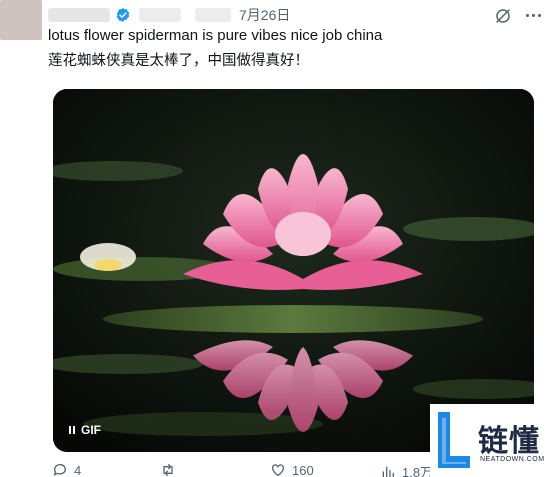 Image resolution: width=550 pixels, height=477 pixels. What do you see at coordinates (509, 441) in the screenshot?
I see `watermark-text: 链懂` at bounding box center [509, 441].